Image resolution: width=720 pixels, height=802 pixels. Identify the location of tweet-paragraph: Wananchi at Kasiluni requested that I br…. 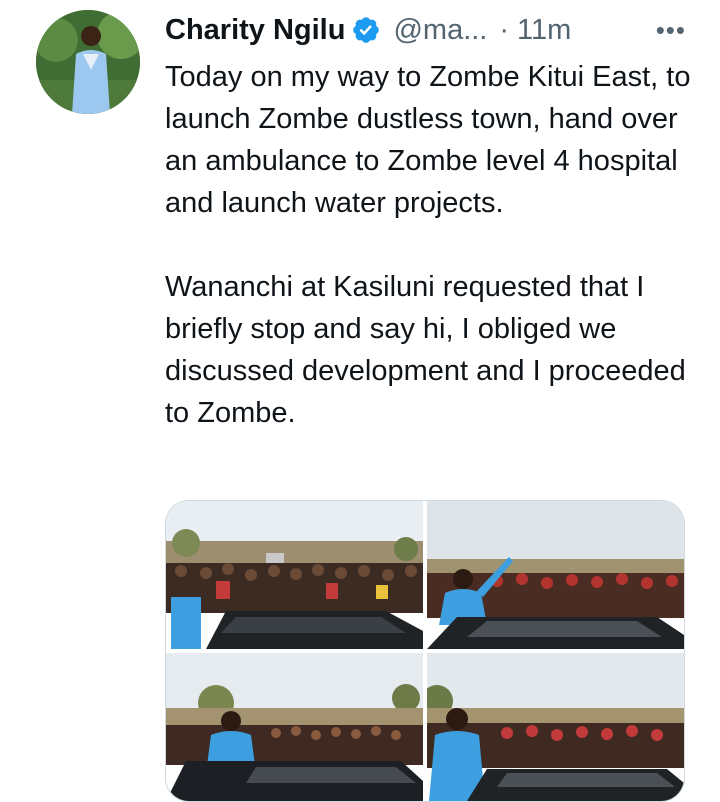
(425, 350).